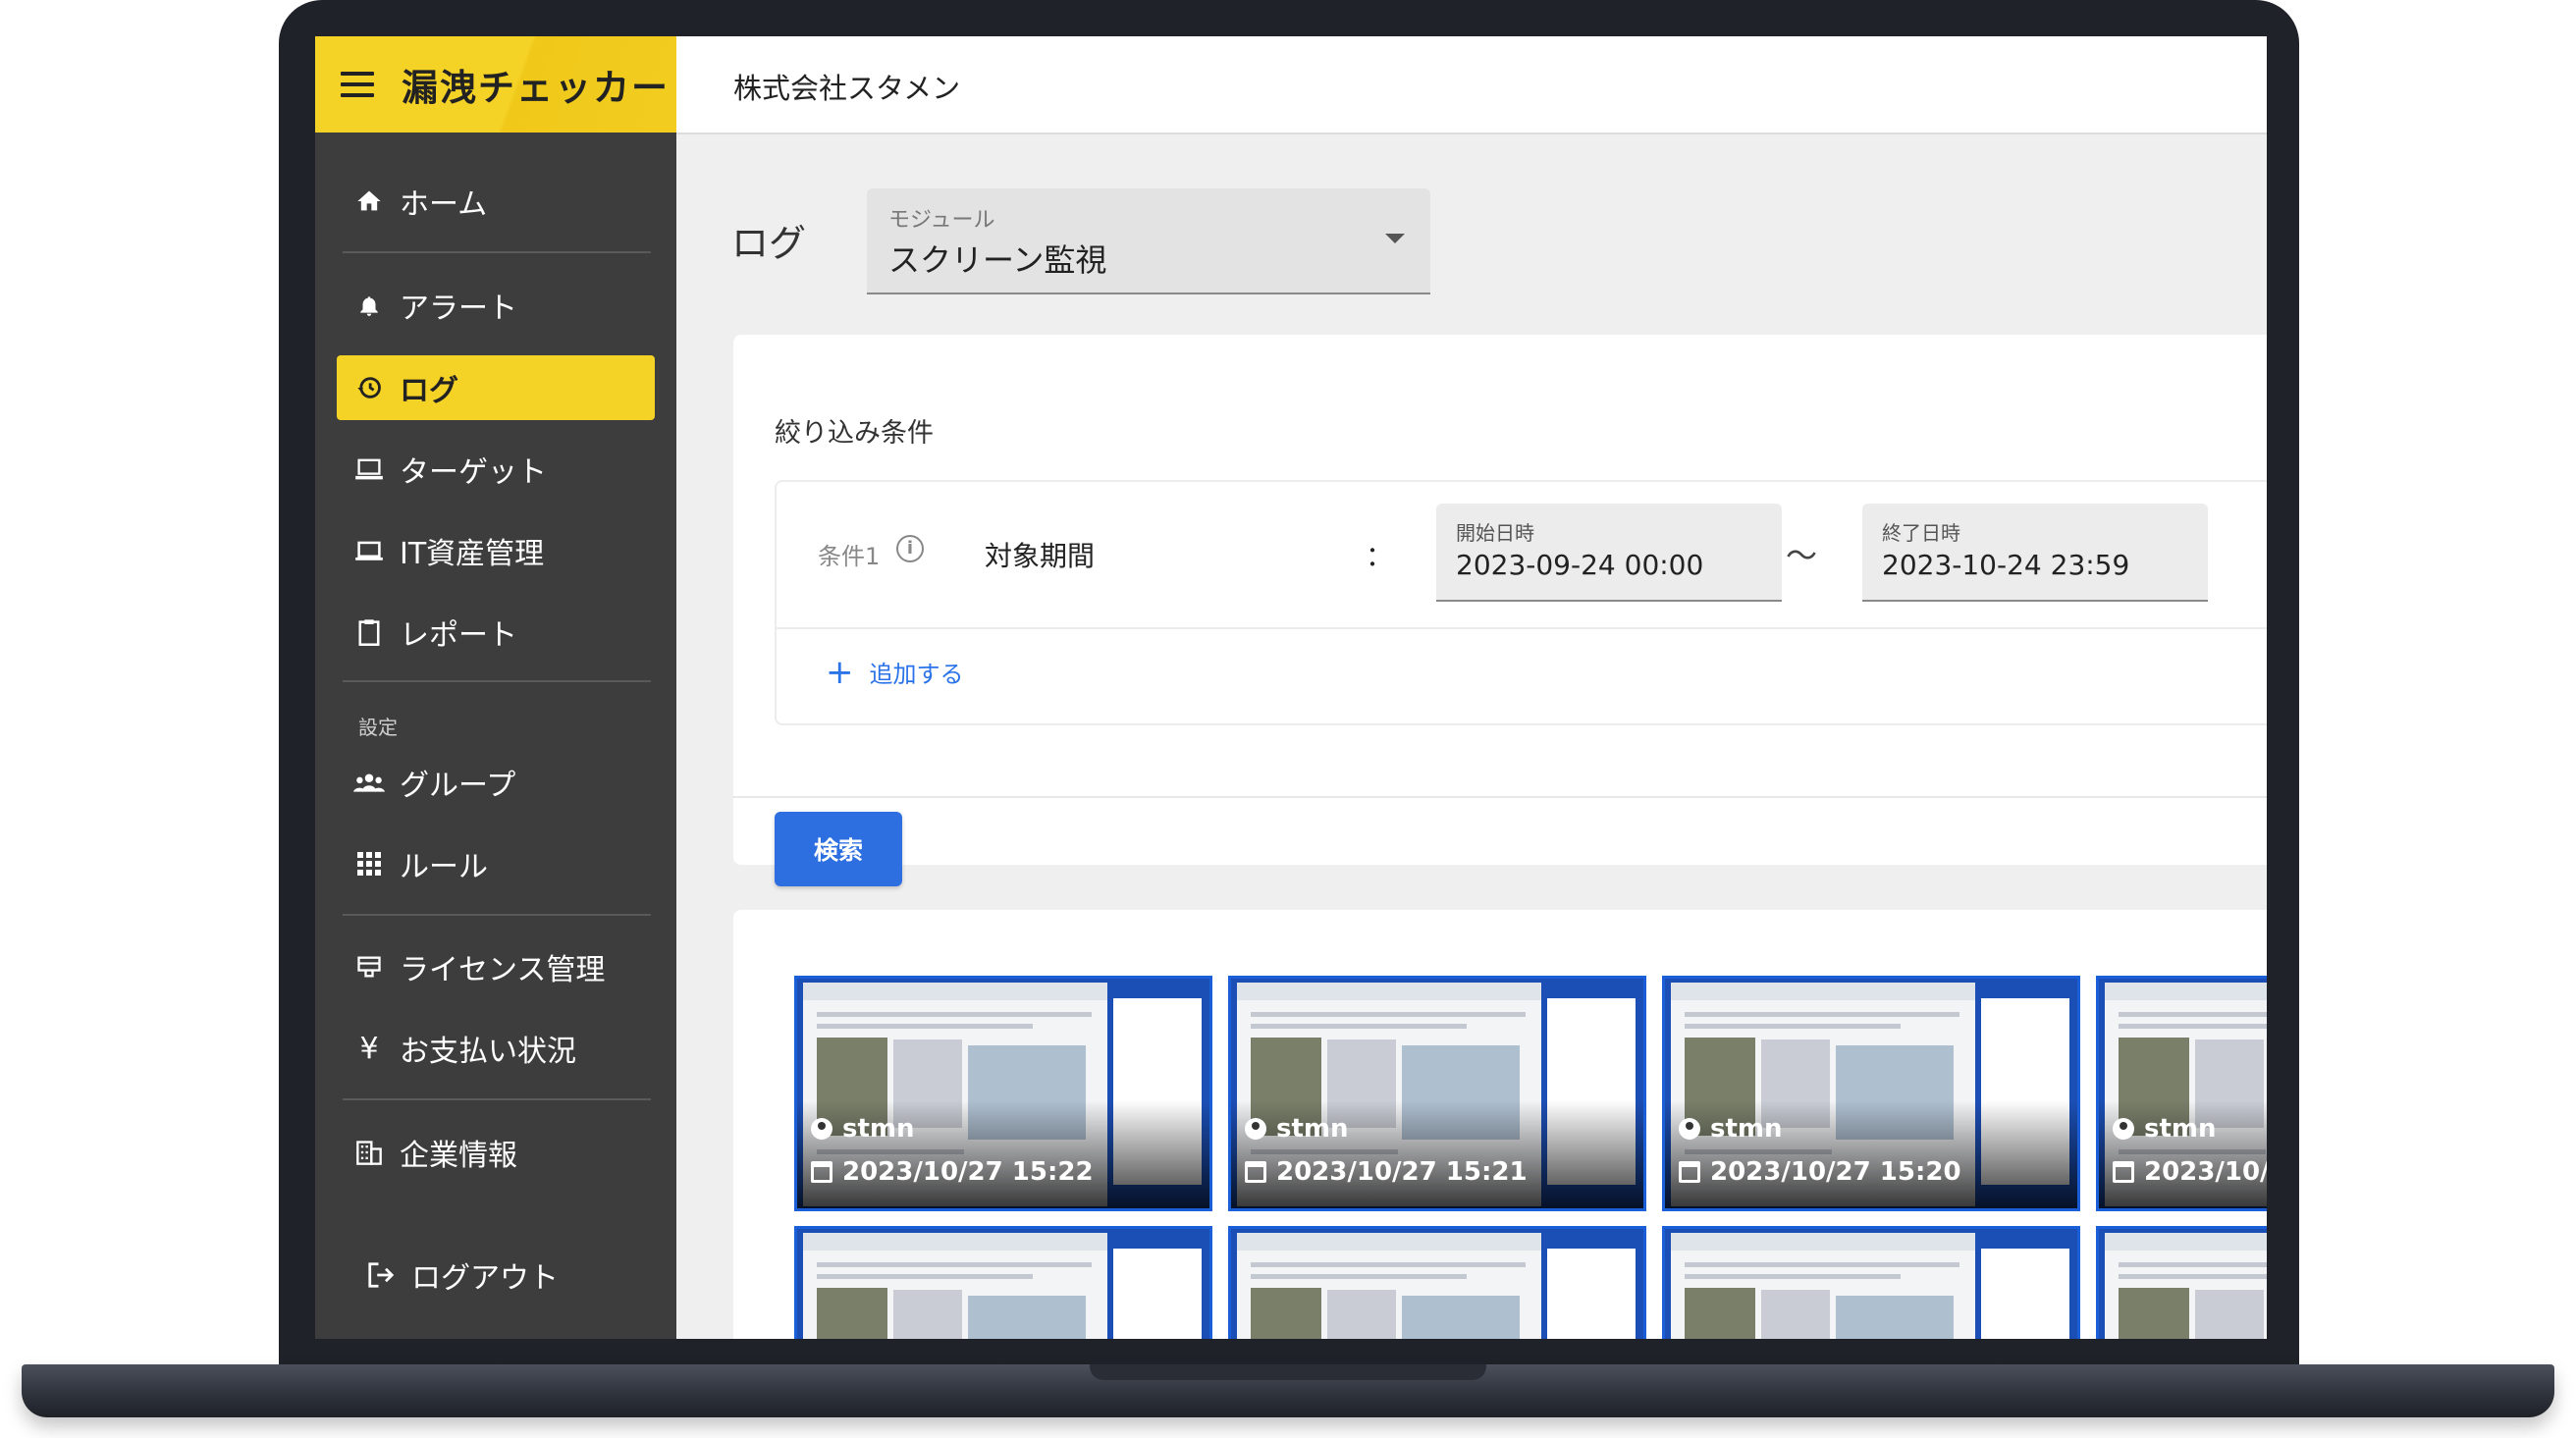 This screenshot has width=2576, height=1438. What do you see at coordinates (488, 1052) in the screenshot?
I see `sidebar-item-label: お支払い状況` at bounding box center [488, 1052].